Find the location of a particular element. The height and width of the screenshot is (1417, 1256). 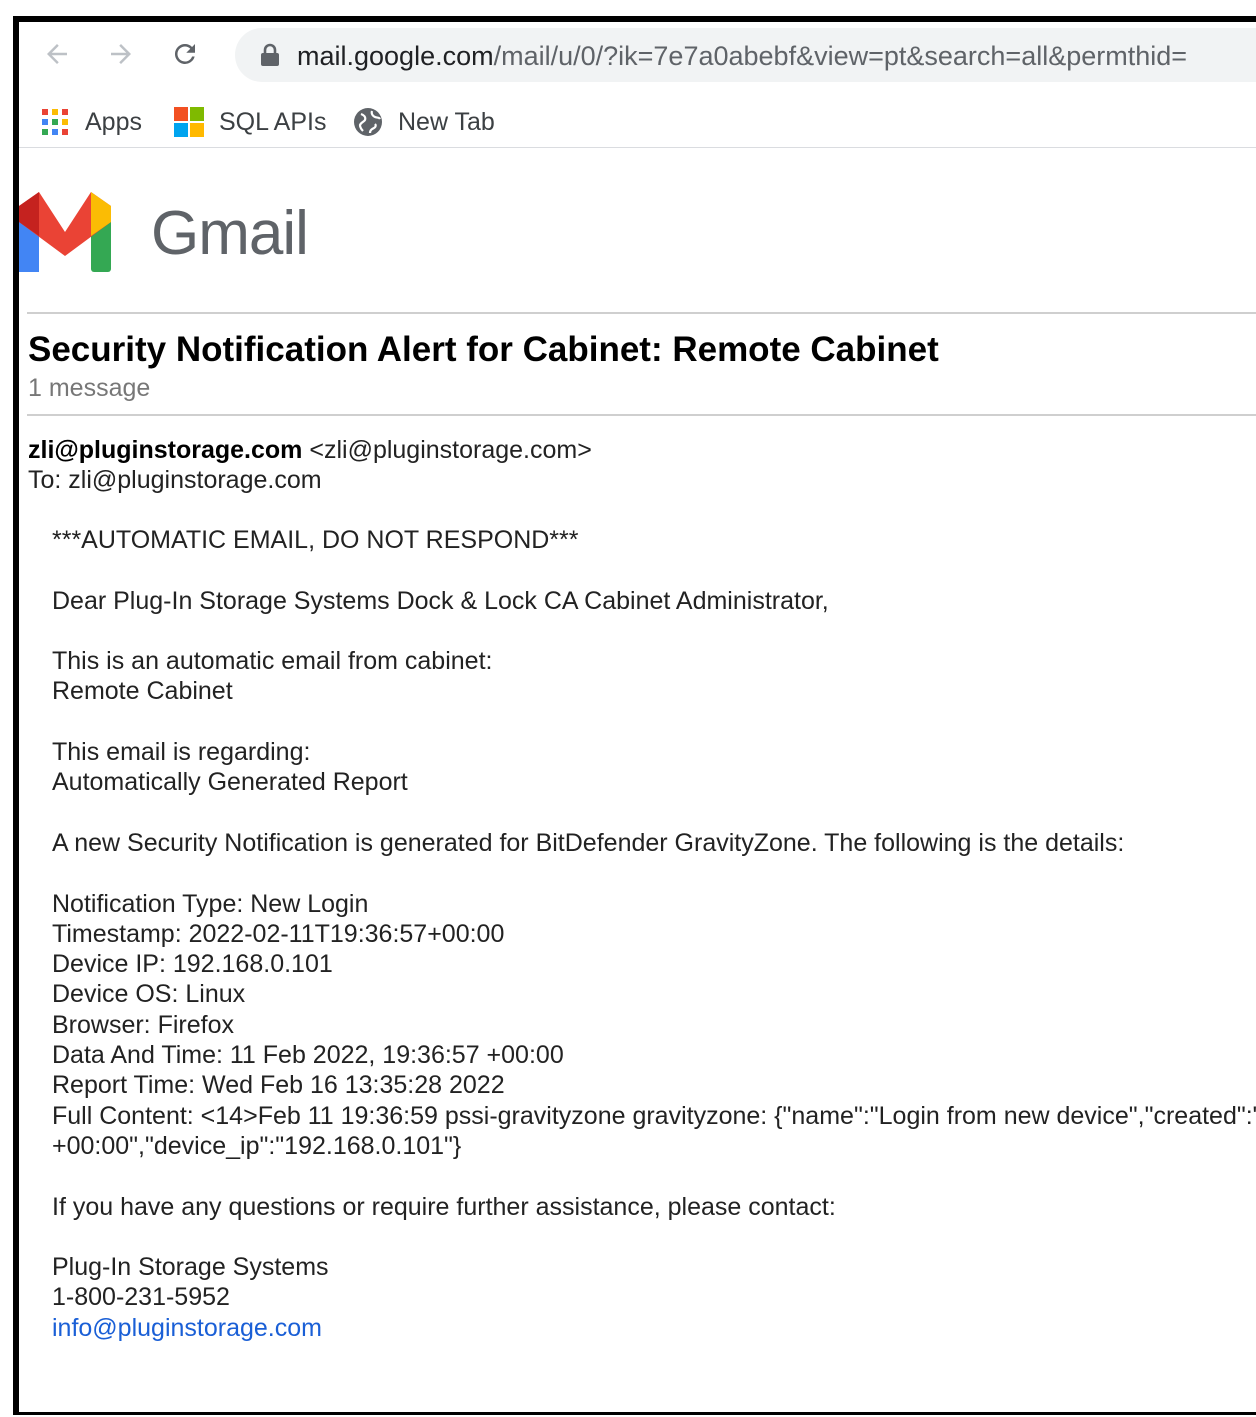

regarding-value: Automatically Generated Report is located at coordinates (230, 782).